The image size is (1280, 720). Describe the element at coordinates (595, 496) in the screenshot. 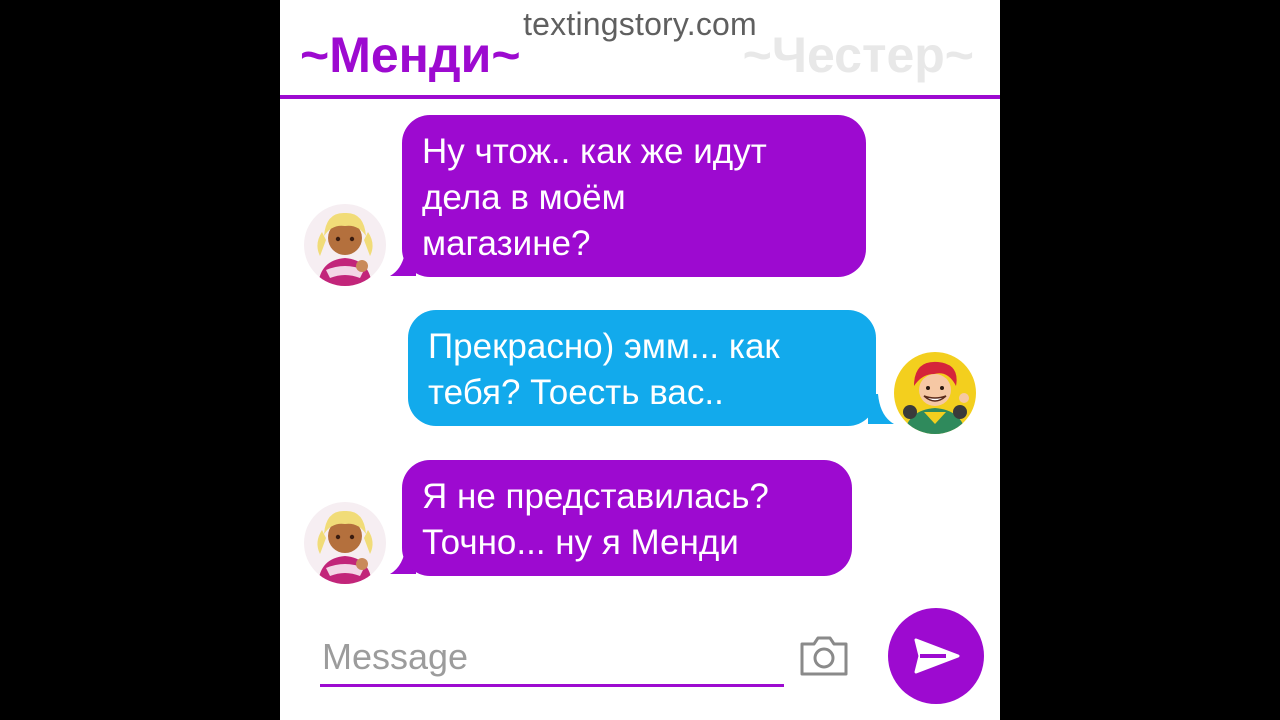

I see `message-line: Я не представилась?` at that location.